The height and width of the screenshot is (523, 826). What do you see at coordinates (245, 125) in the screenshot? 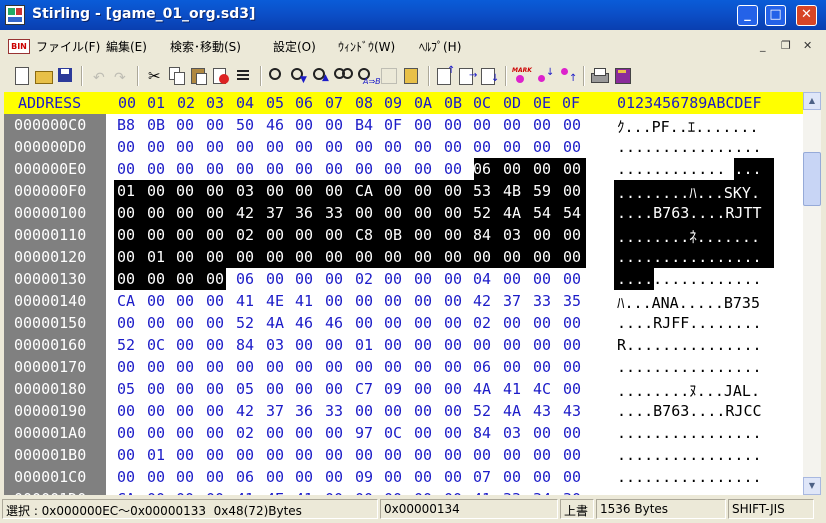
I see `hex-byte: 50` at bounding box center [245, 125].